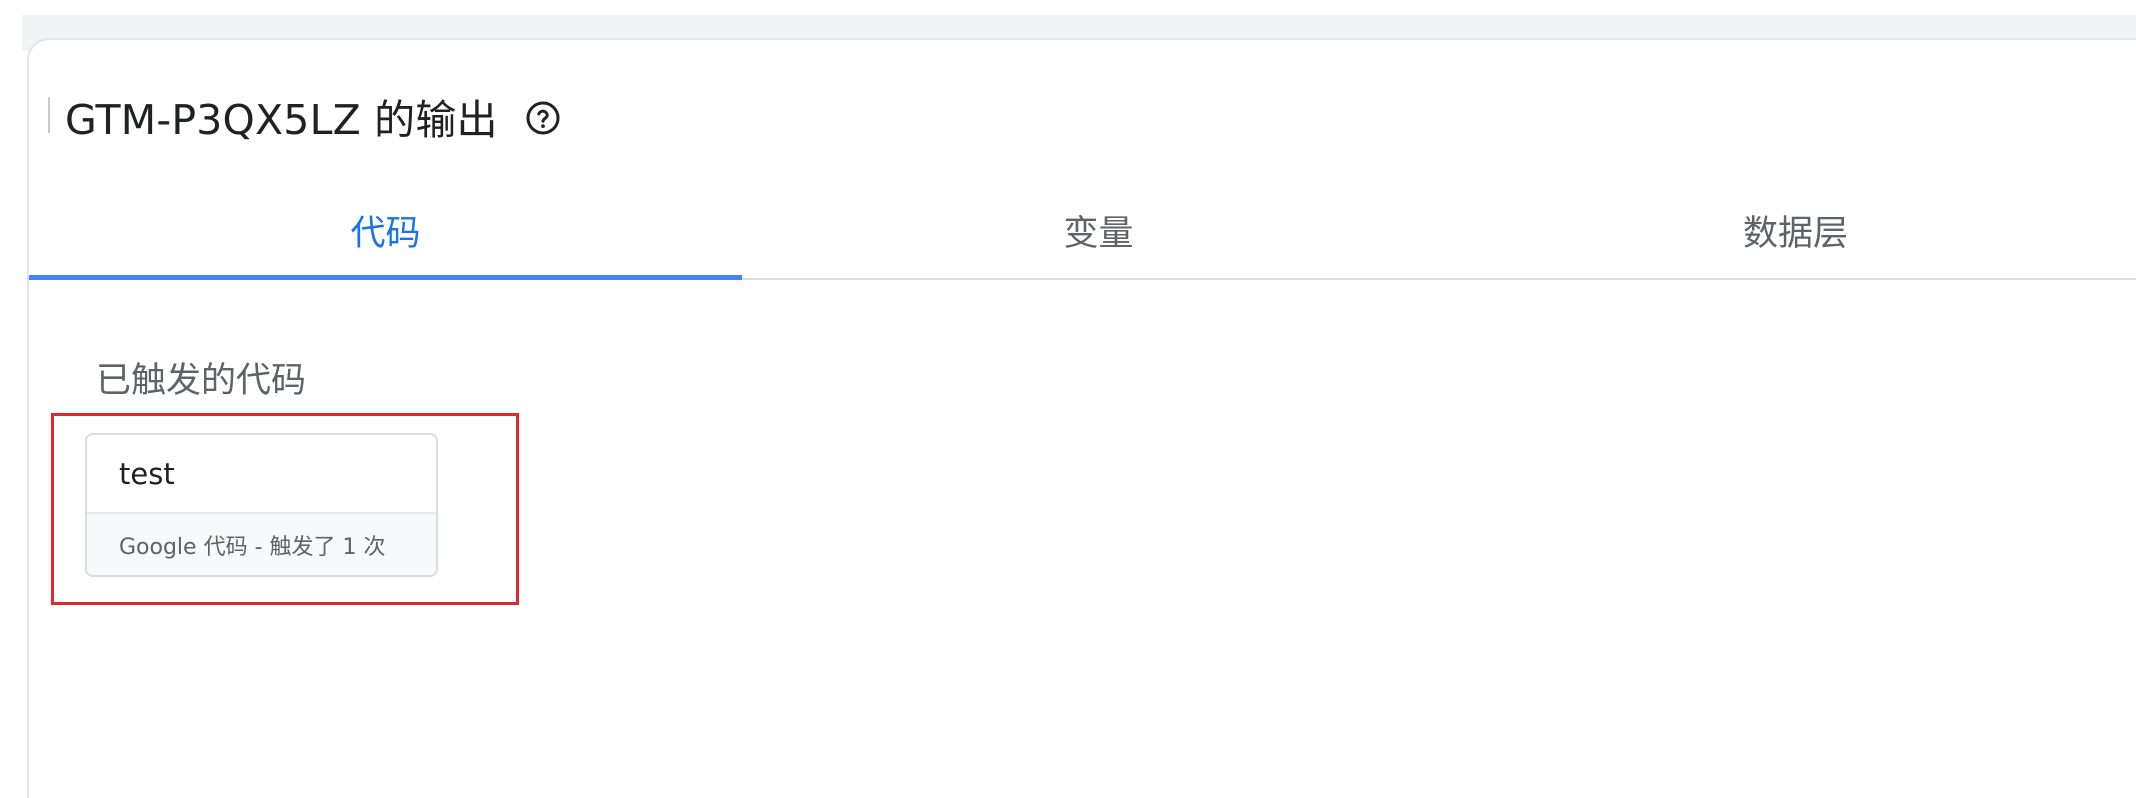  What do you see at coordinates (1098, 230) in the screenshot?
I see `tab-variables: 变量` at bounding box center [1098, 230].